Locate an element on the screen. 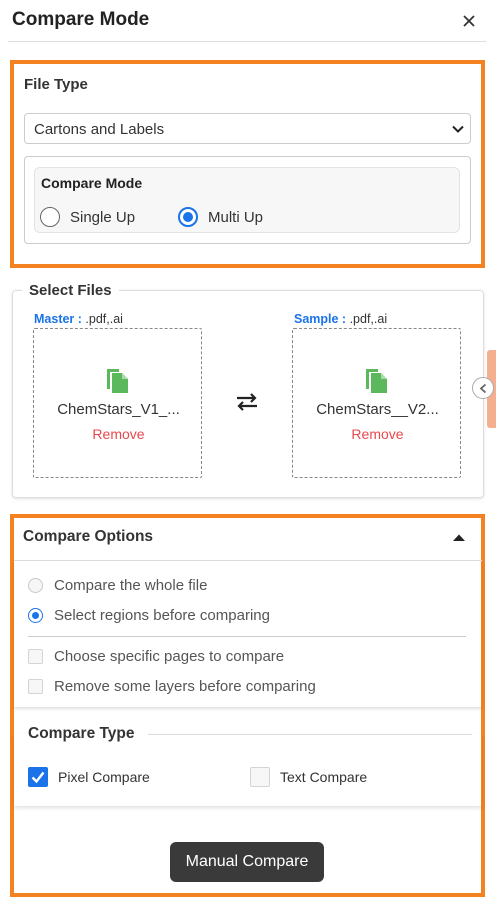  specific-pages-label: Choose specific pages to compare is located at coordinates (169, 656).